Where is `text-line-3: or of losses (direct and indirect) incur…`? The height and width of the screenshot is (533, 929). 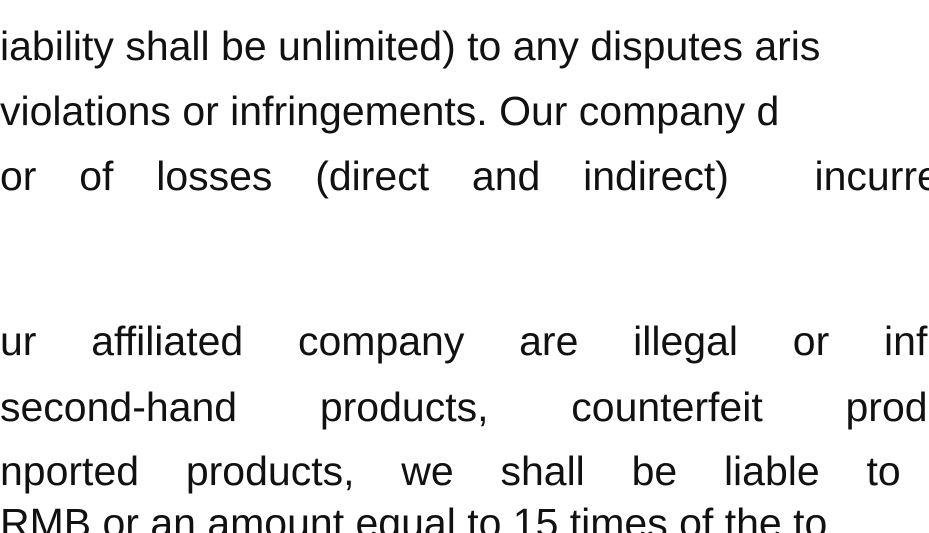
text-line-3: or of losses (direct and indirect) incur… is located at coordinates (464, 176).